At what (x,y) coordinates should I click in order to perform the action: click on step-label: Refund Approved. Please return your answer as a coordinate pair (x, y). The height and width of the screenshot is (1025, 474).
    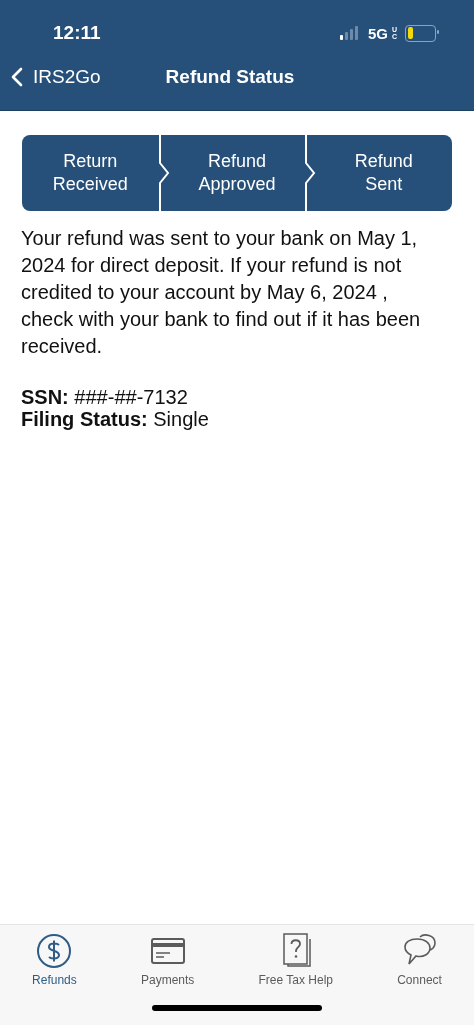
    Looking at the image, I should click on (237, 173).